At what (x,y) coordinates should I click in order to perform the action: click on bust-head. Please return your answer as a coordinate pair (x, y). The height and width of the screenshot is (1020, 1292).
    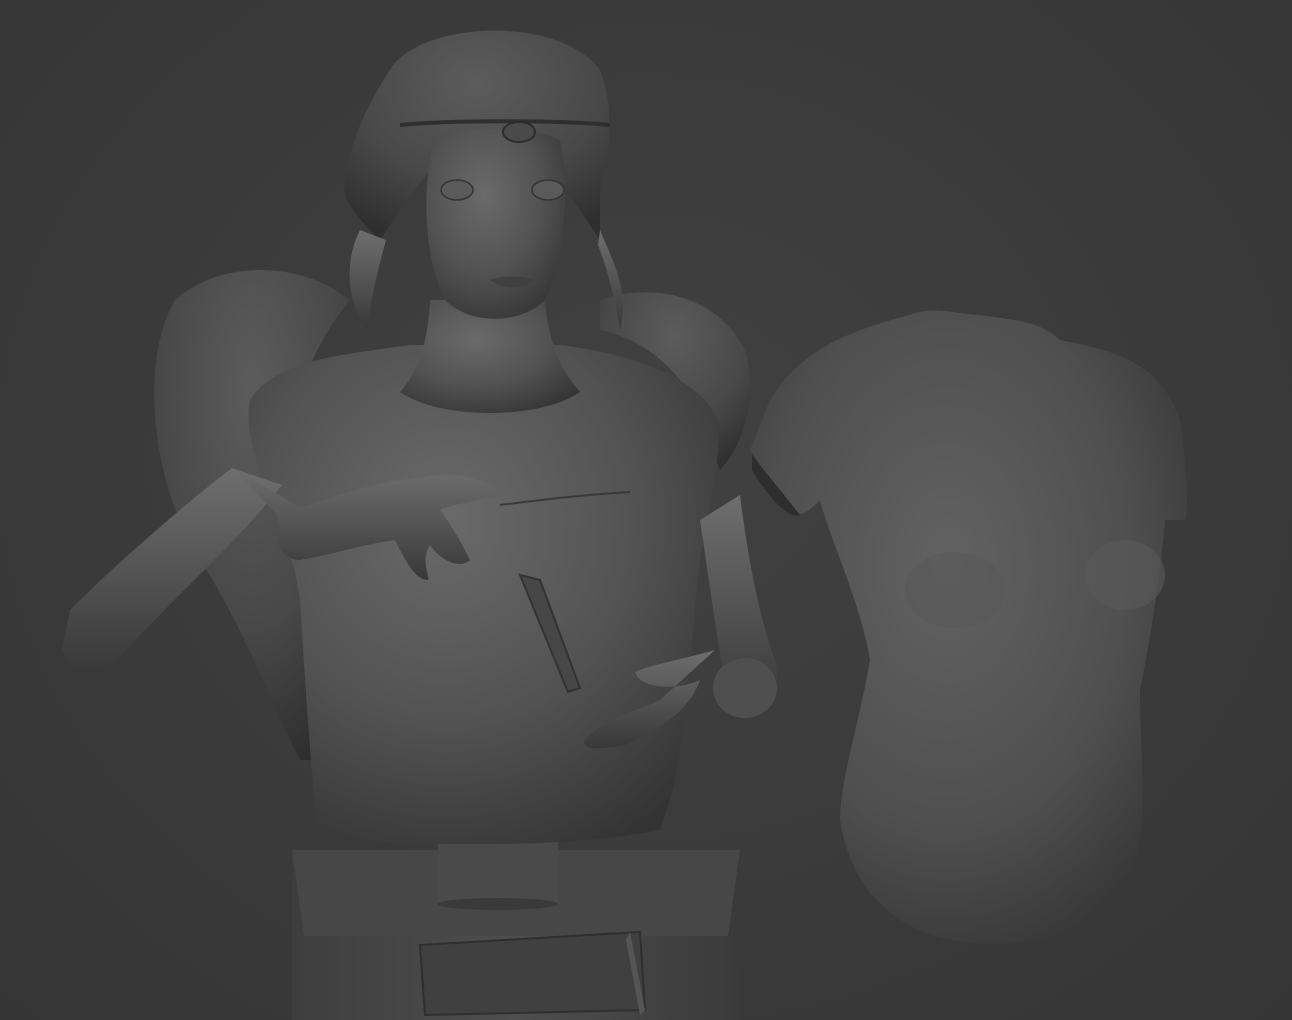
    Looking at the image, I should click on (483, 180).